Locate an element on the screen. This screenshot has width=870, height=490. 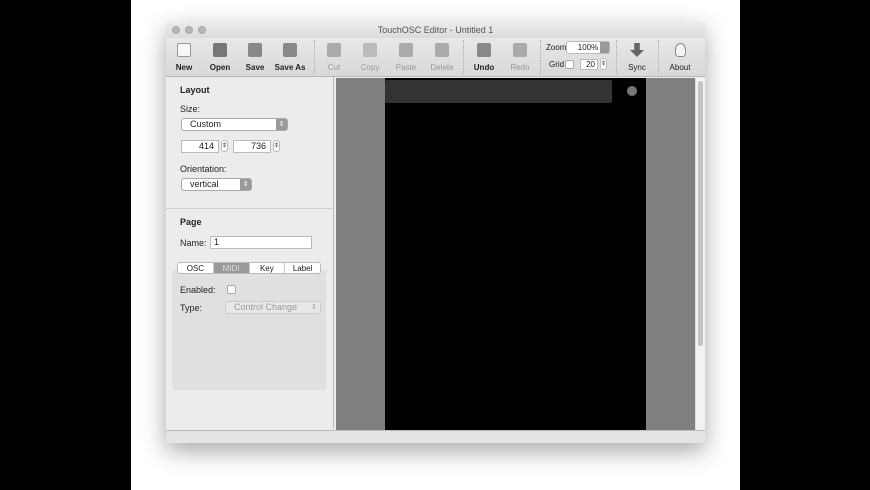
page-tabs: OSC MIDI Key Label is located at coordinates (249, 268).